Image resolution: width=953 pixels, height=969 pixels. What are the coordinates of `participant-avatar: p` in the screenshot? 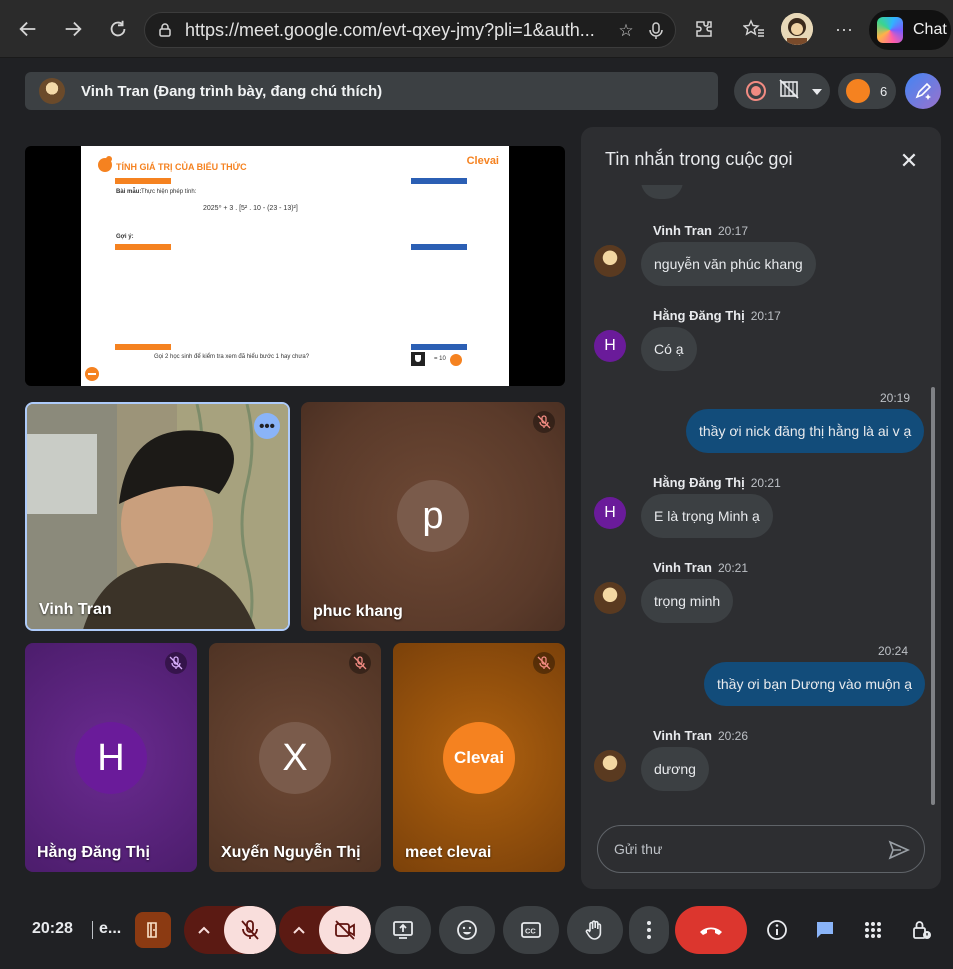 It's located at (433, 516).